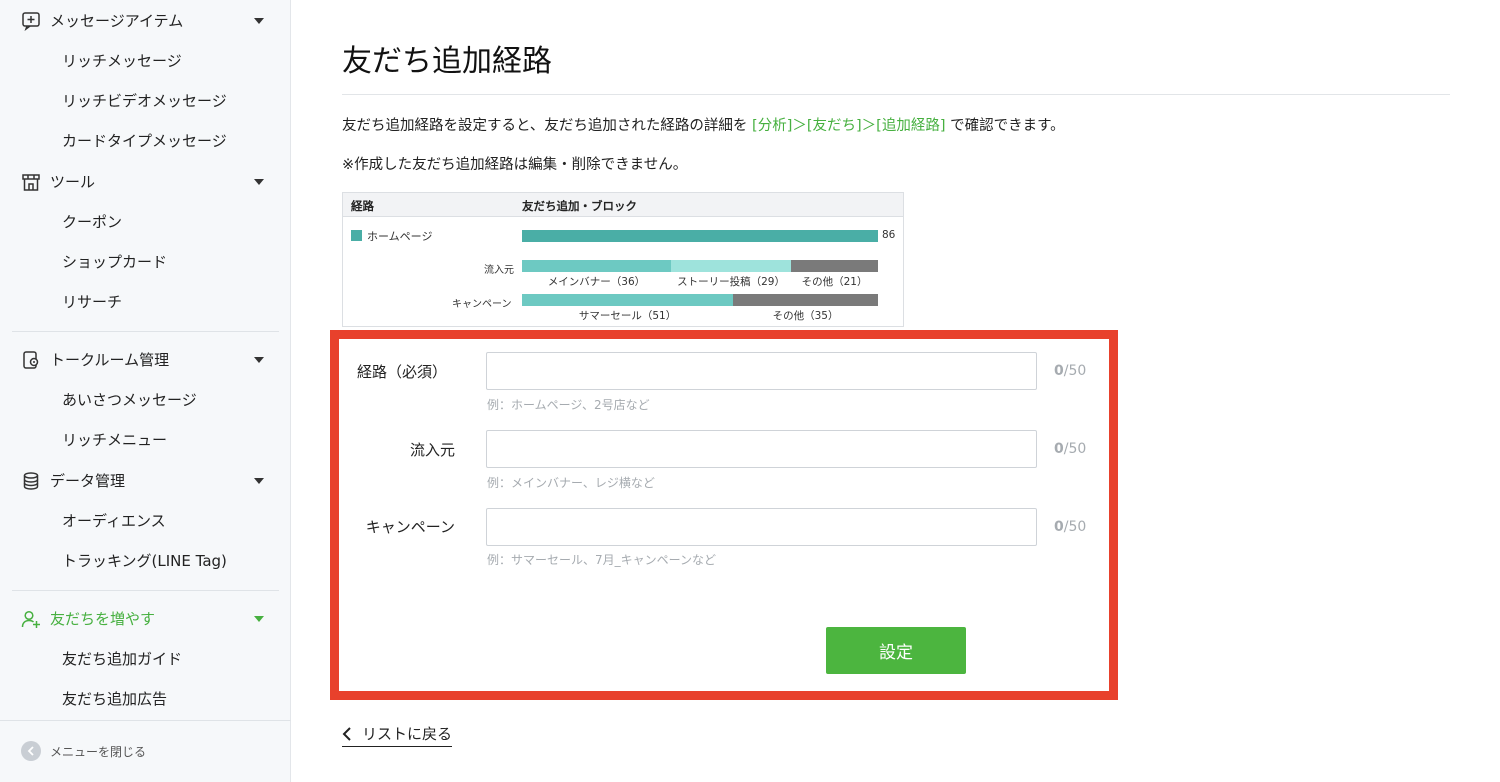 The height and width of the screenshot is (782, 1500). Describe the element at coordinates (761, 527) in the screenshot. I see `campaign-input` at that location.